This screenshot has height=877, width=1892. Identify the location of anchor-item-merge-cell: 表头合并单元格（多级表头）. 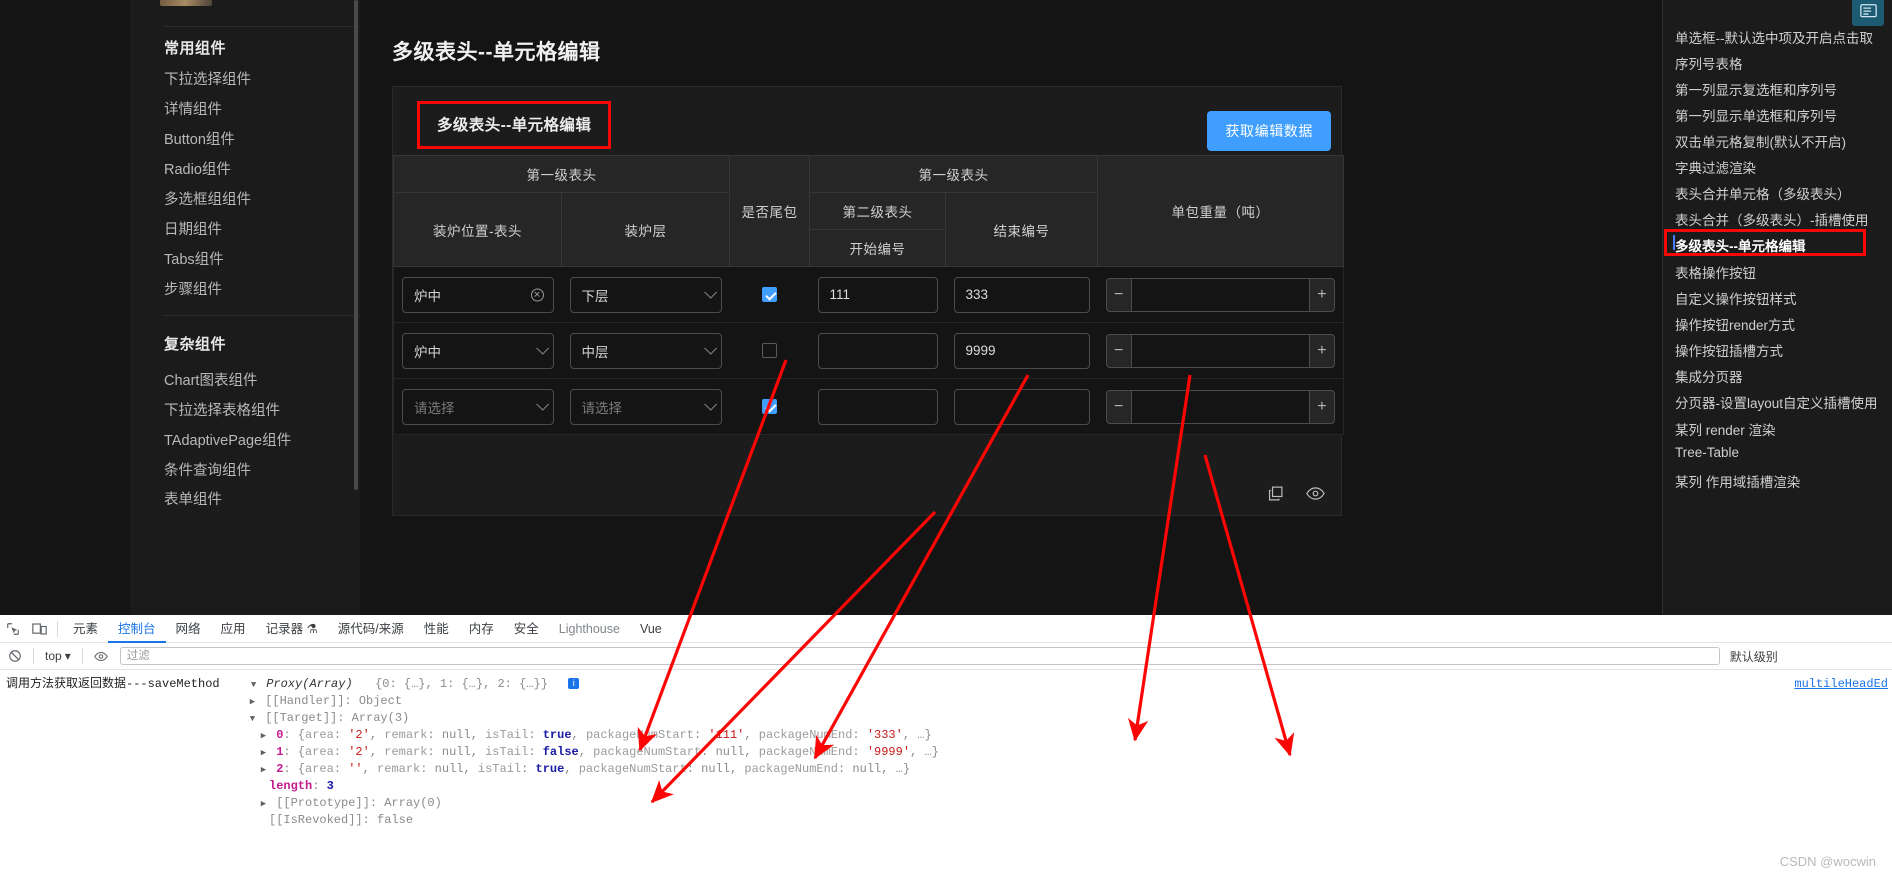
(1763, 193).